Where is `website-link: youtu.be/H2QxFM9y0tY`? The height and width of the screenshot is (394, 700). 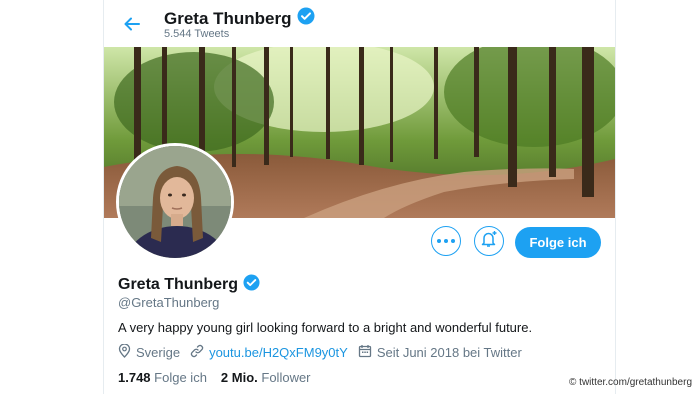
website-link: youtu.be/H2QxFM9y0tY is located at coordinates (278, 352).